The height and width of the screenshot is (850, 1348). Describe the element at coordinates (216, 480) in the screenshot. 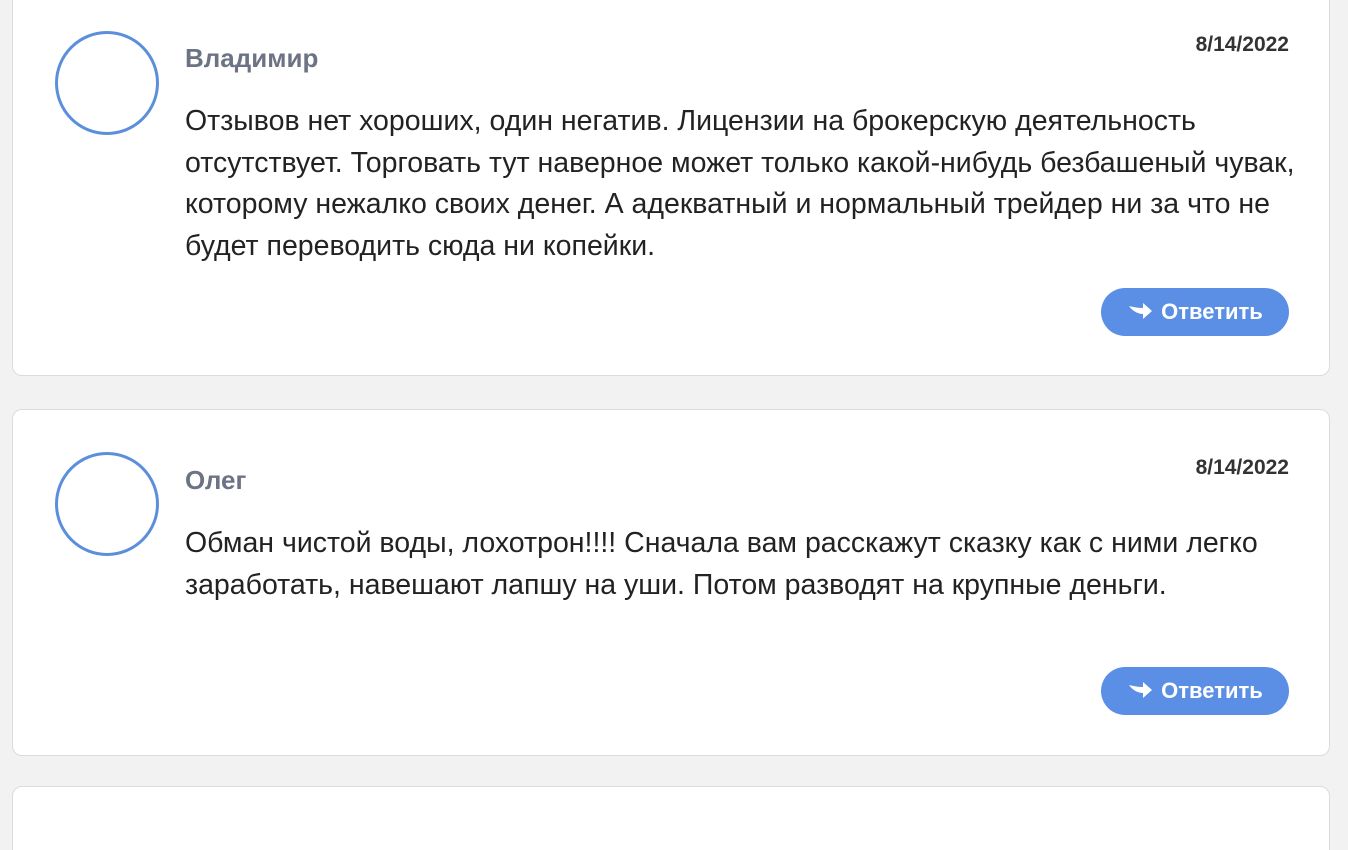

I see `comment-author: Олег` at that location.